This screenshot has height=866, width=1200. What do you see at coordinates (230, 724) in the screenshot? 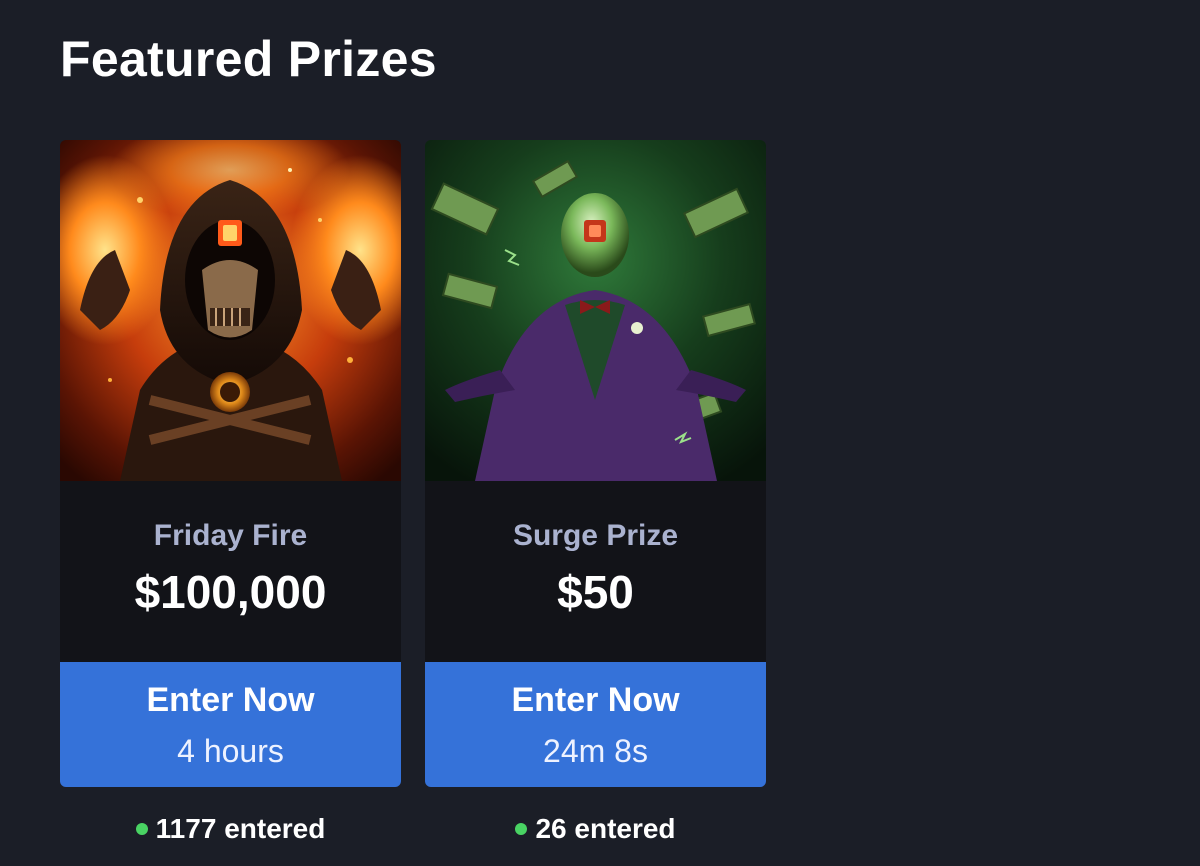
I see `enter-now-button: Enter Now 4 hours` at bounding box center [230, 724].